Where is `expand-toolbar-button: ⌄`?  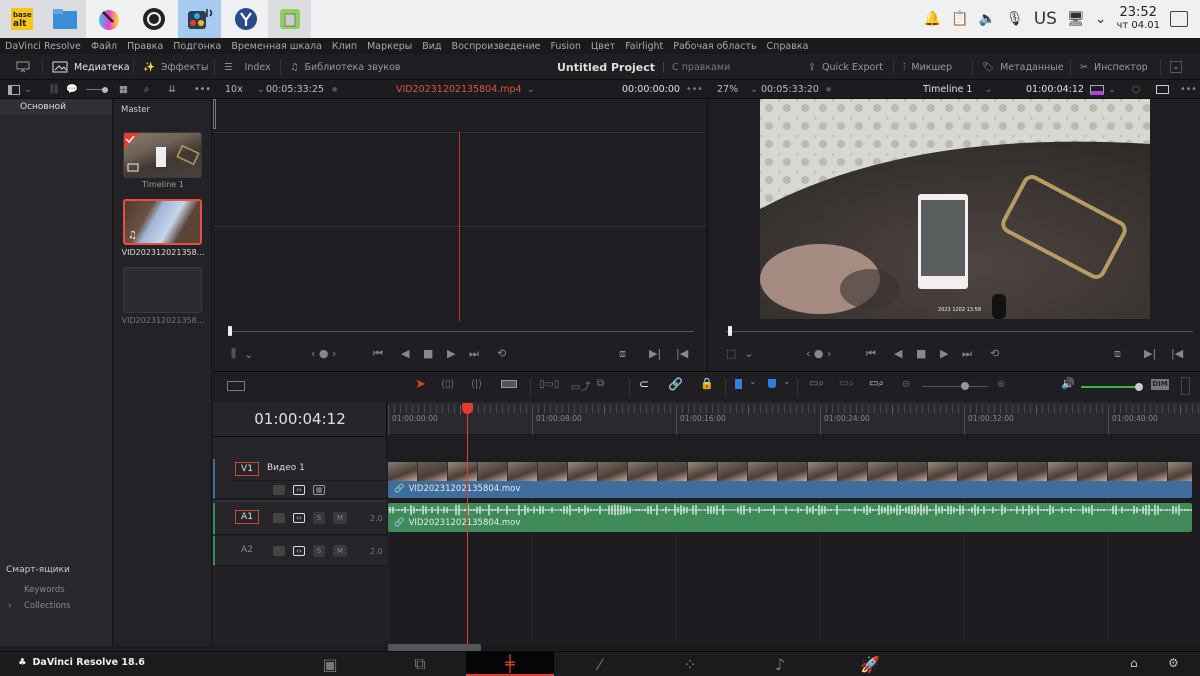 expand-toolbar-button: ⌄ is located at coordinates (1176, 67).